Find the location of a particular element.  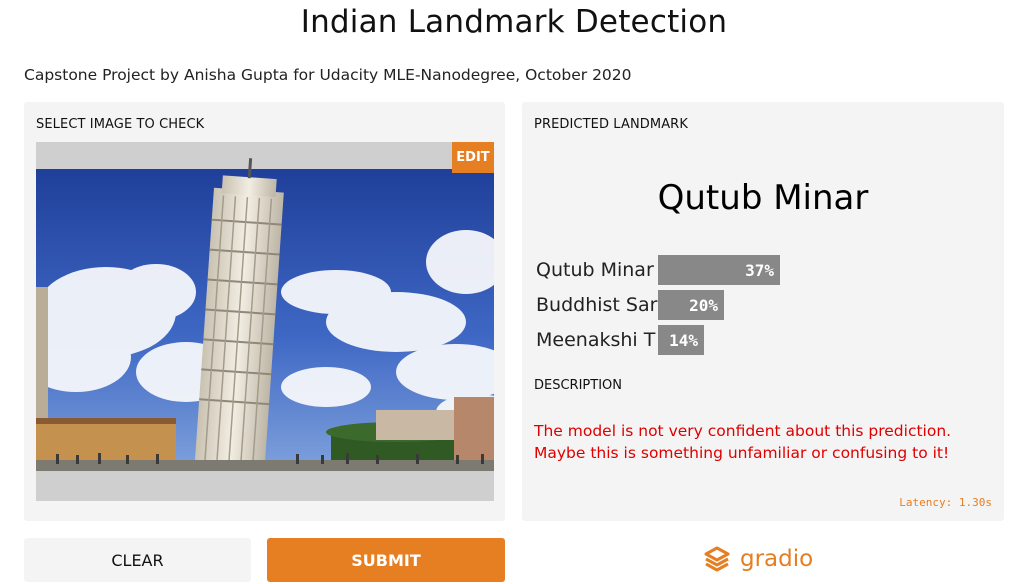

description-label: DESCRIPTION is located at coordinates (578, 385).